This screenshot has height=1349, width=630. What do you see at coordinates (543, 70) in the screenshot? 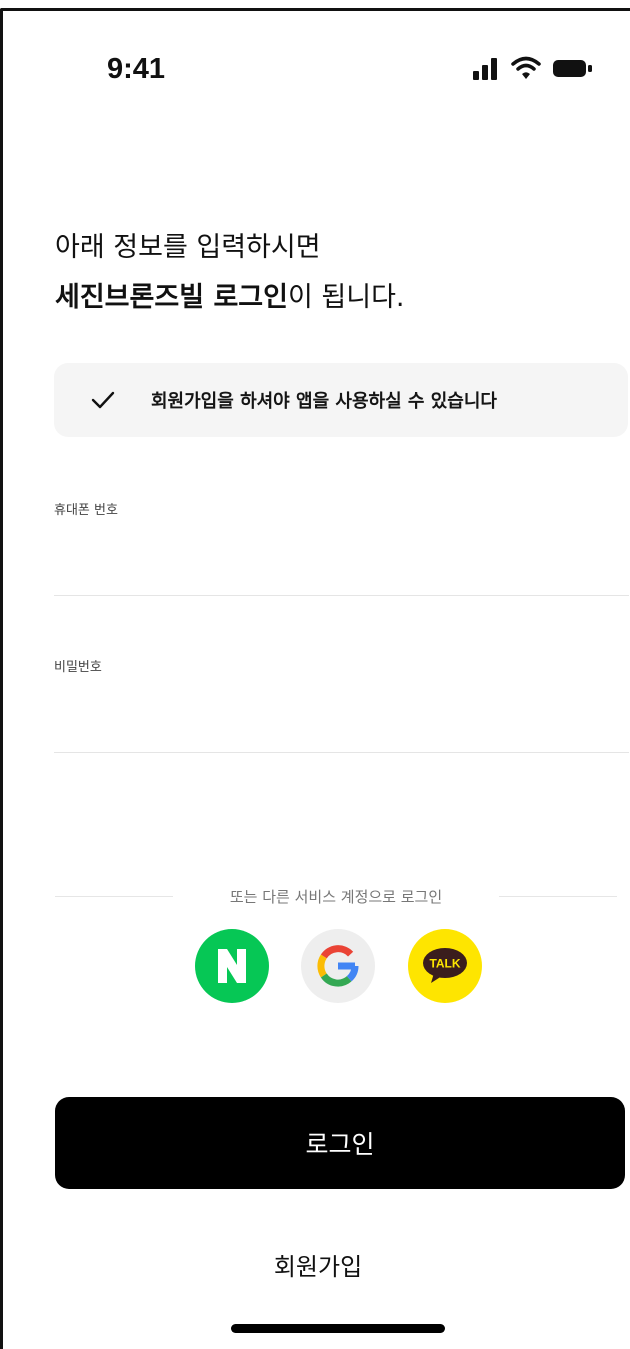
I see `status-icons` at bounding box center [543, 70].